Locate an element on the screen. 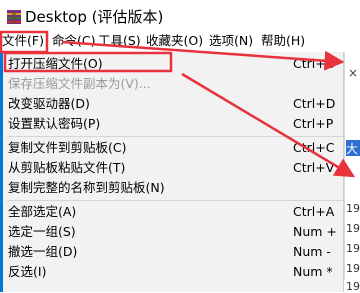  menu-item-default-password: 设置默认密码(P) Ctrl+P is located at coordinates (175, 124).